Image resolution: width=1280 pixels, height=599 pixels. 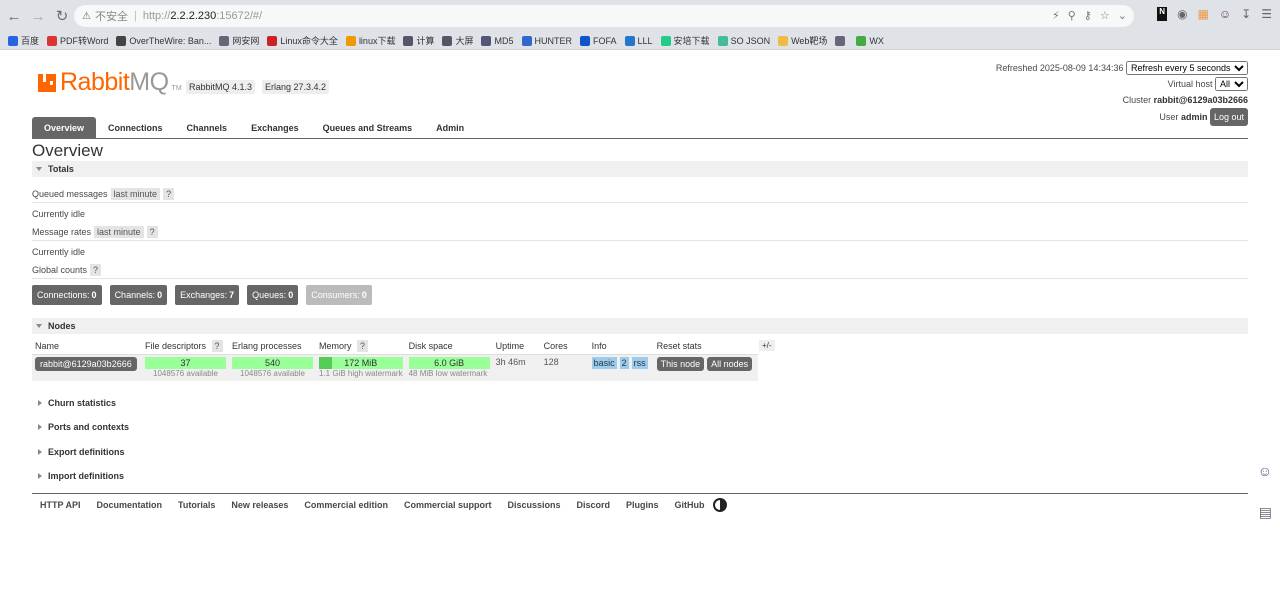 What do you see at coordinates (23, 40) in the screenshot?
I see `bookmark-item: 百度` at bounding box center [23, 40].